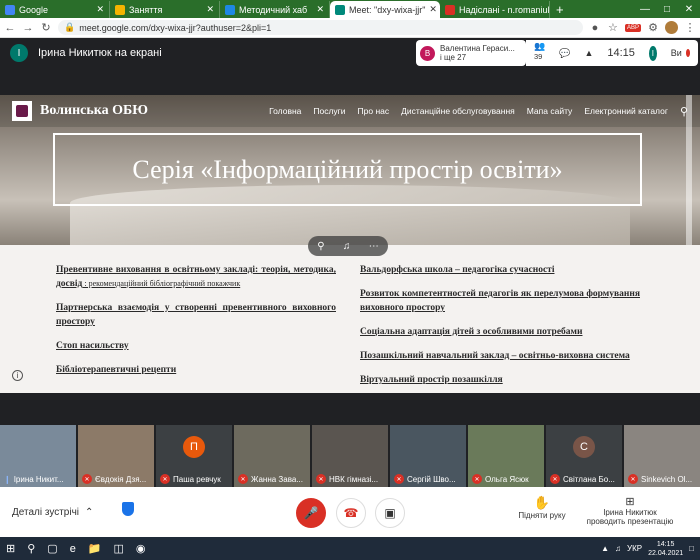 The width and height of the screenshot is (700, 560). Describe the element at coordinates (500, 380) in the screenshot. I see `catalog-link: Віртуальний простір позашкілля` at that location.